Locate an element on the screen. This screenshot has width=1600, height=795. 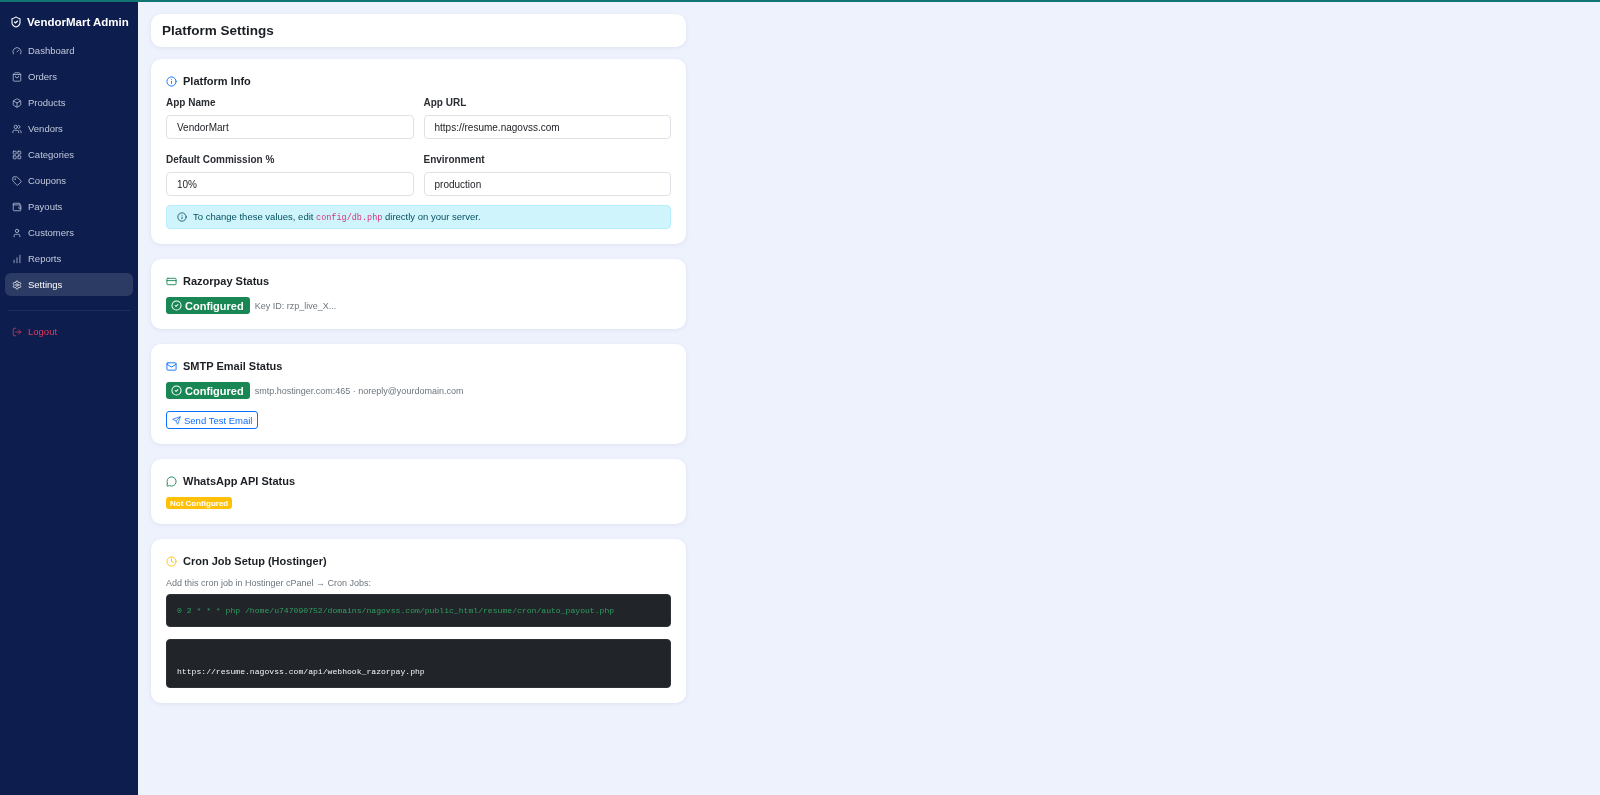
field-label: Environment is located at coordinates (454, 160).